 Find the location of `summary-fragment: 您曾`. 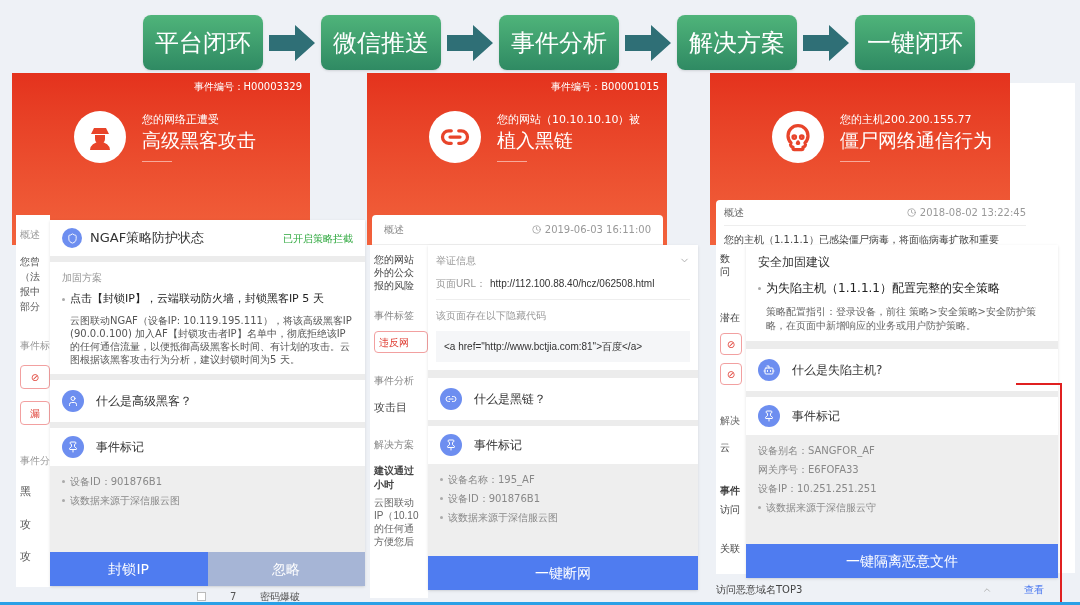

summary-fragment: 您曾 is located at coordinates (30, 262).